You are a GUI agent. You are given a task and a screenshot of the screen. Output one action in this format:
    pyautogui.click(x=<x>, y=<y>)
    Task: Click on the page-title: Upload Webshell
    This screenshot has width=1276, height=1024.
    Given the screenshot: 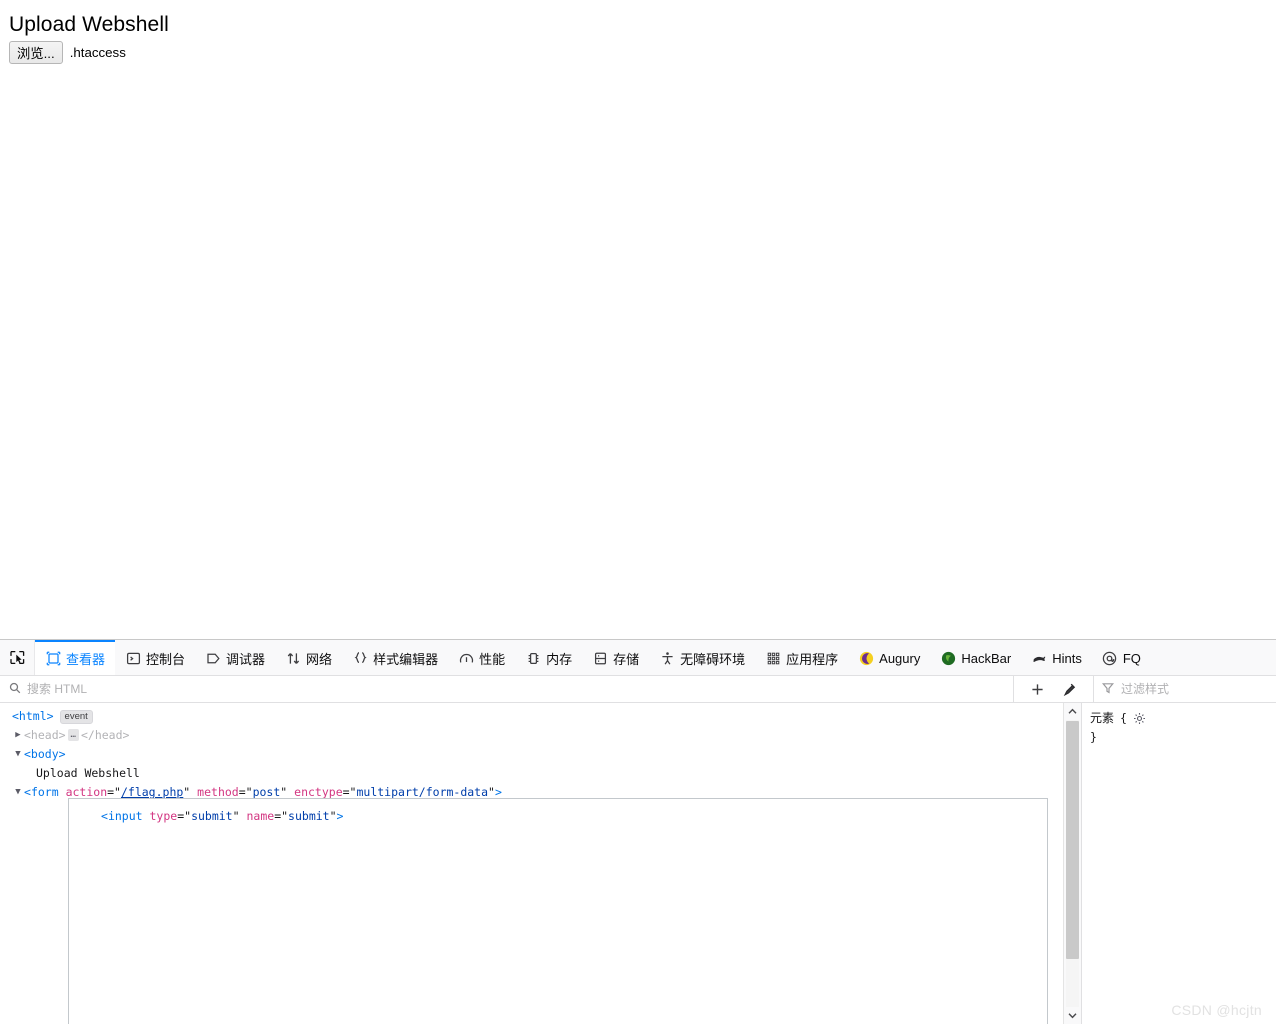 What is the action you would take?
    pyautogui.click(x=89, y=24)
    